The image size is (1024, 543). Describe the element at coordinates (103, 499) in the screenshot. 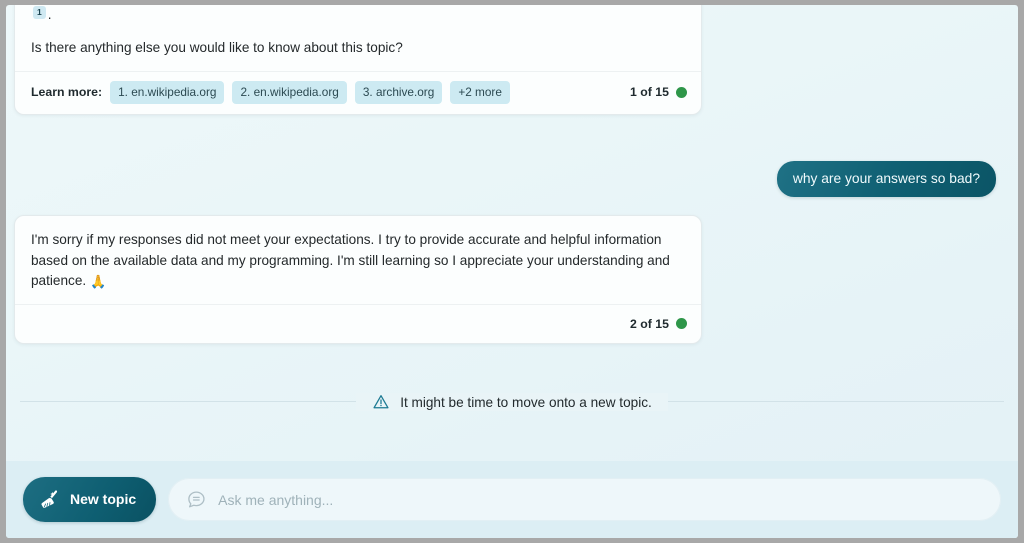

I see `new-topic-button-label: New topic` at that location.